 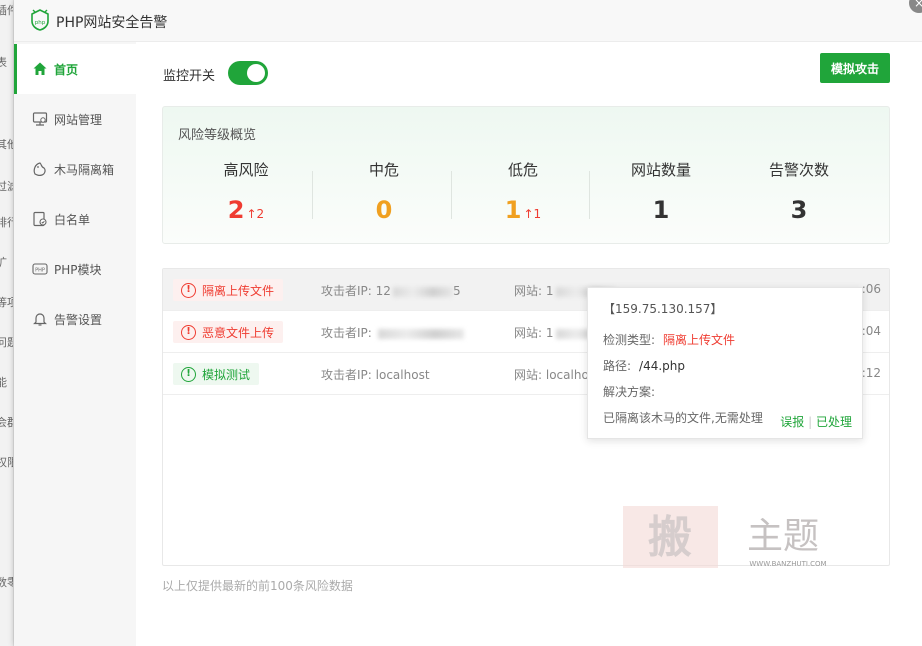 What do you see at coordinates (799, 192) in the screenshot?
I see `stat-alert-count: 告警次数 3` at bounding box center [799, 192].